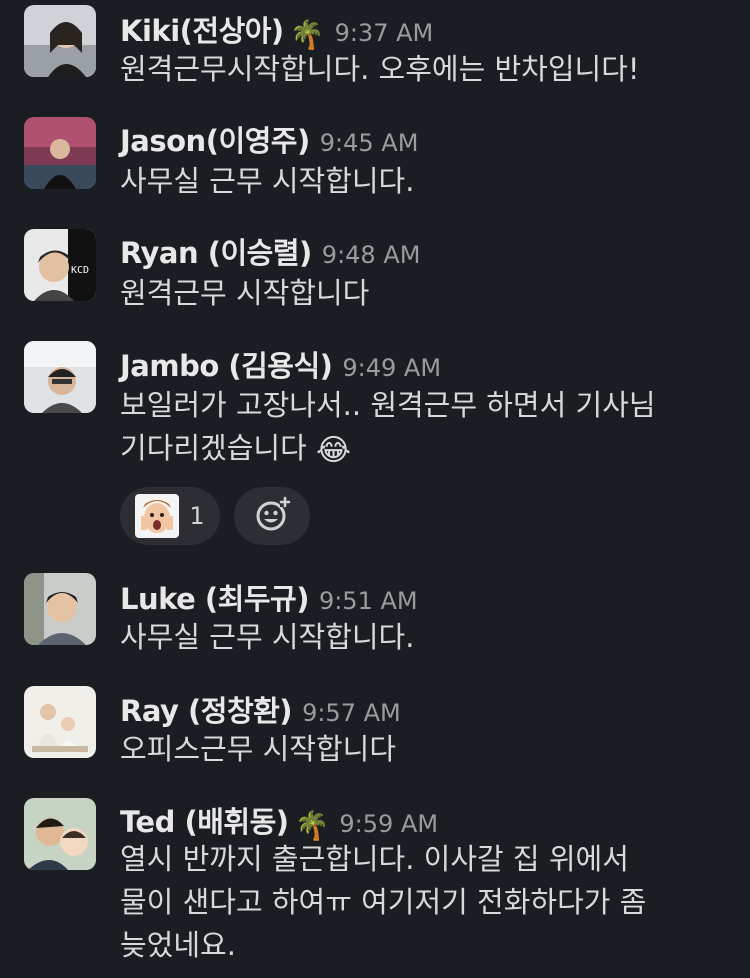  I want to click on author-name: Jason(이영주), so click(215, 141).